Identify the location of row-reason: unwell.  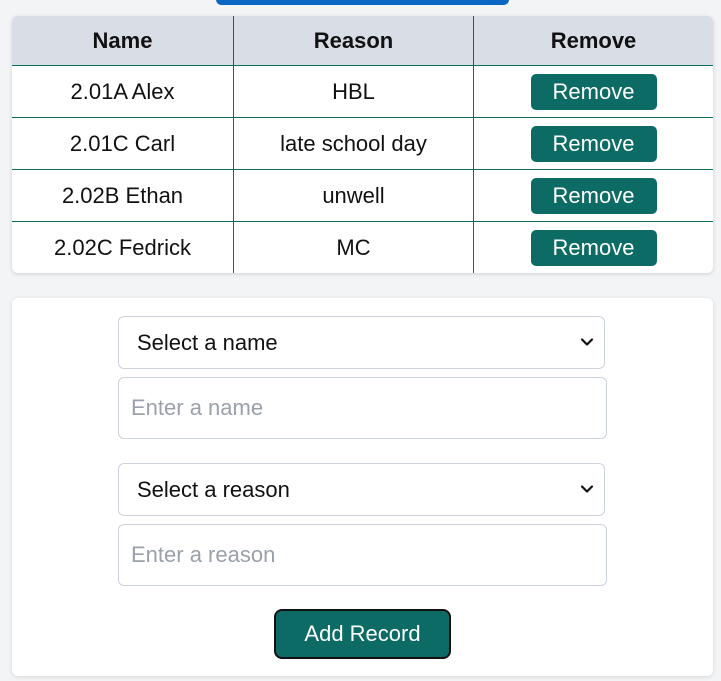
(353, 195).